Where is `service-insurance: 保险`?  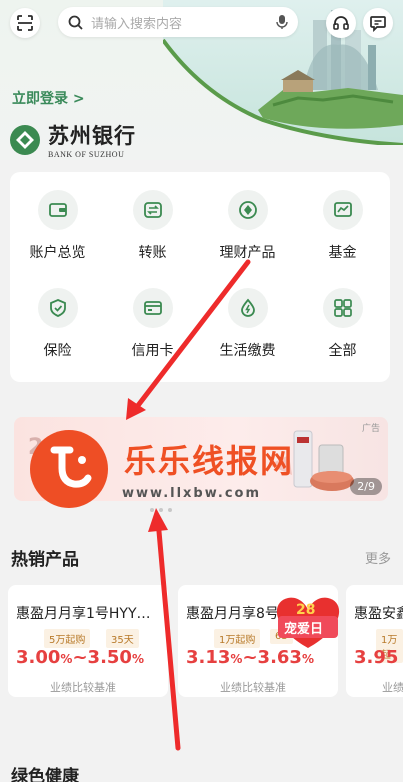
service-insurance: 保险 is located at coordinates (57, 318).